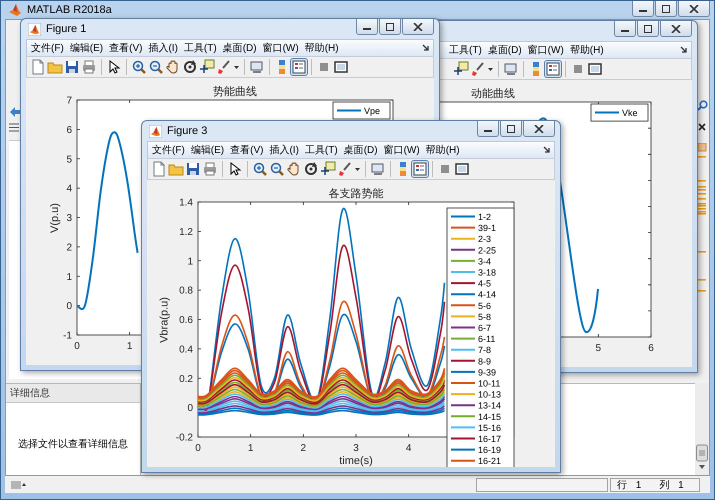  What do you see at coordinates (485, 239) in the screenshot?
I see `legend-label: 2-3` at bounding box center [485, 239].